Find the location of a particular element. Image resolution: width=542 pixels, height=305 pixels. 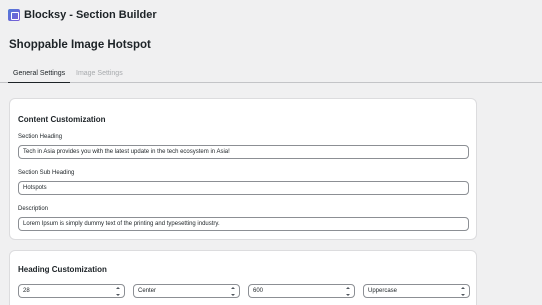

alignment-select: Center is located at coordinates (186, 291).